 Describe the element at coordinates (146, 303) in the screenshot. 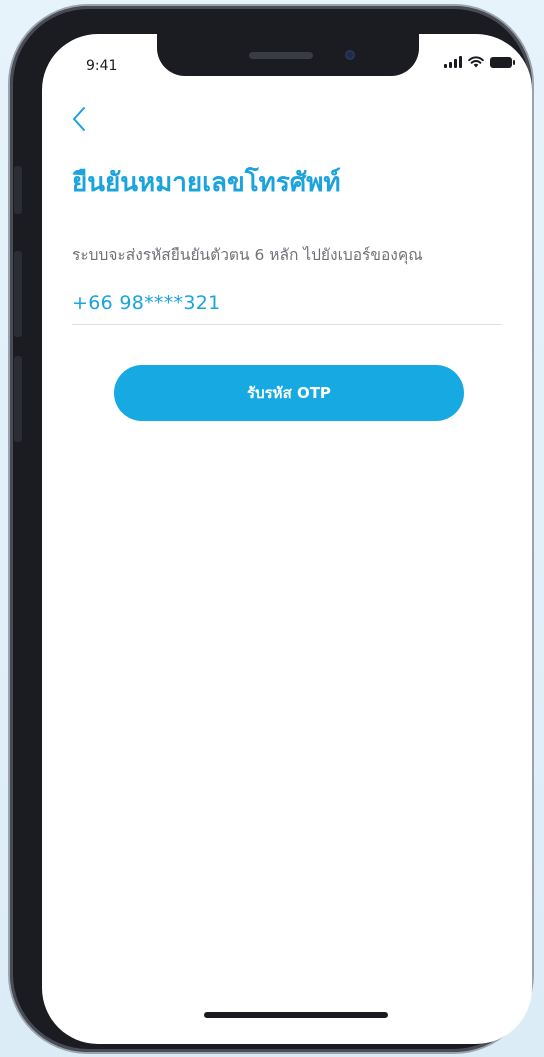

I see `phone-number-value: +66 98****321` at that location.